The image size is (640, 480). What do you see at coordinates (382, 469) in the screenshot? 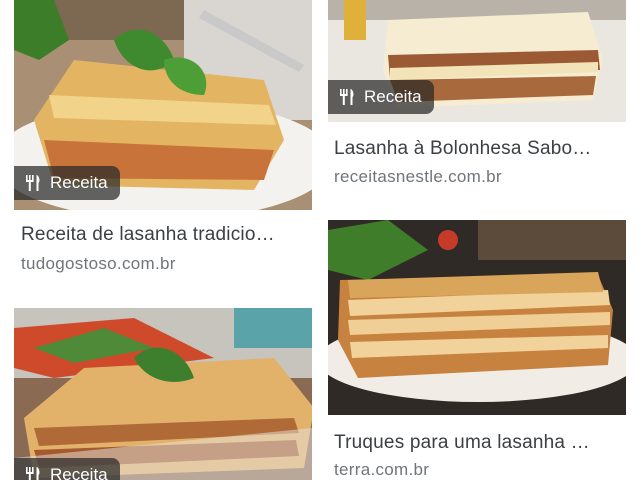
I see `result-site: terra.com.br` at bounding box center [382, 469].